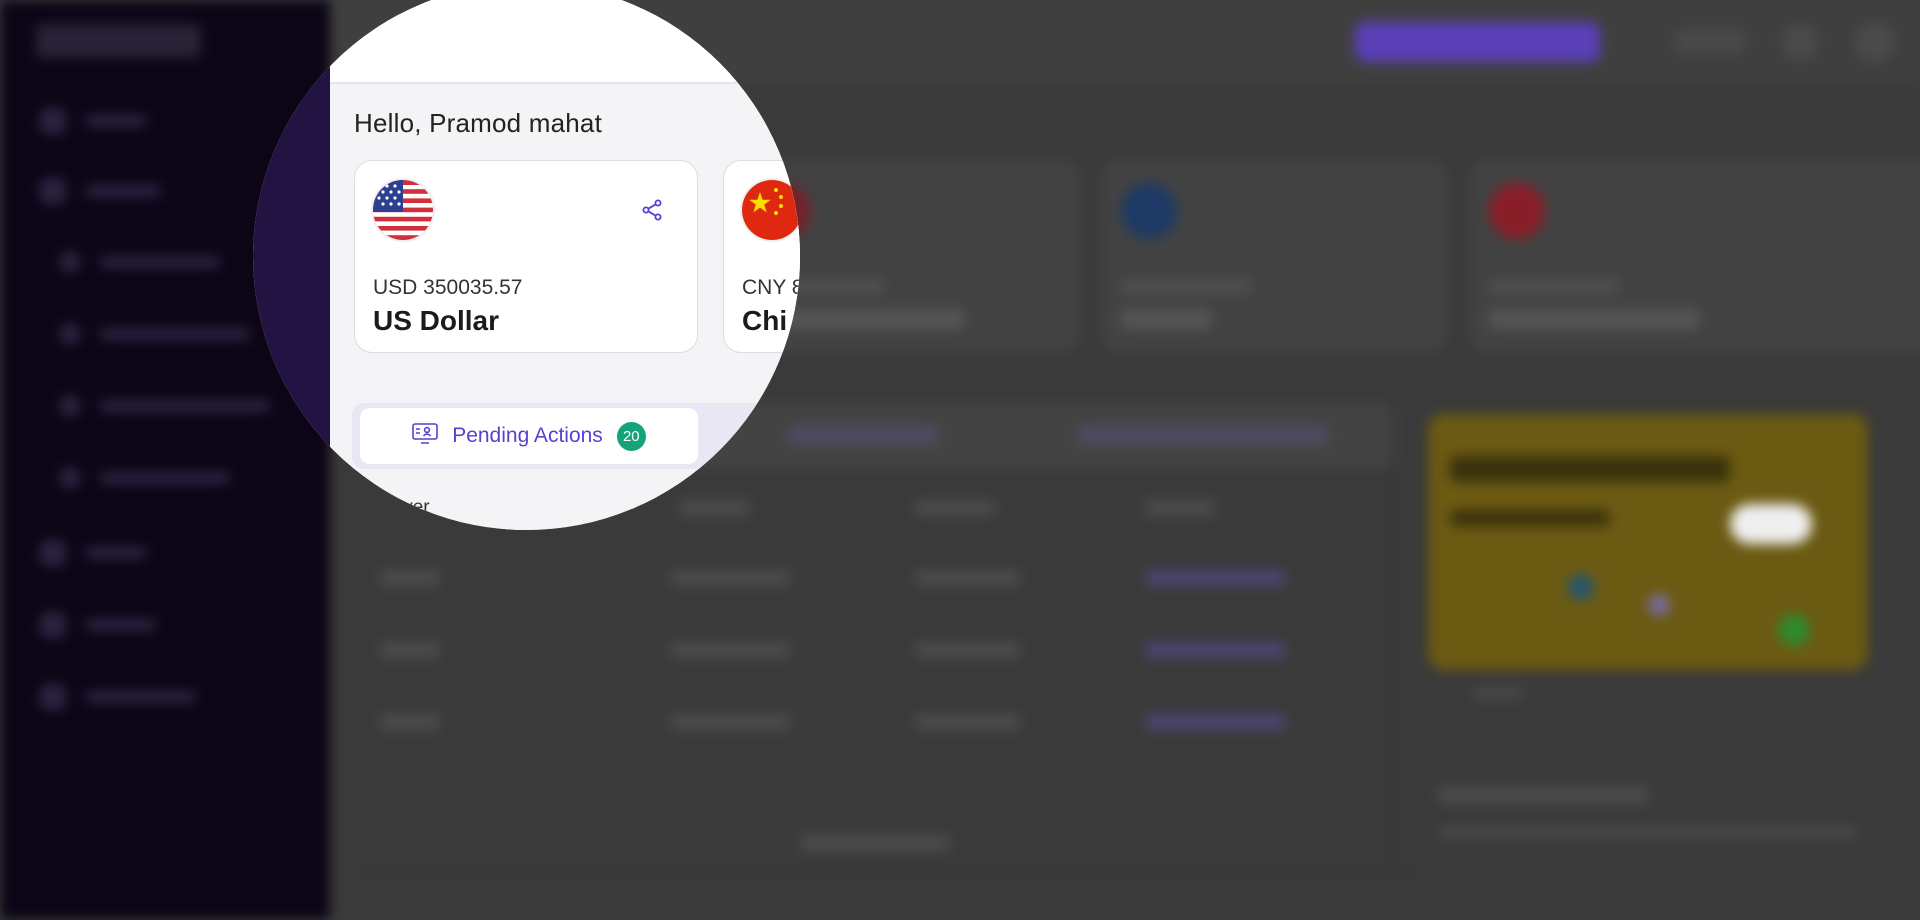  Describe the element at coordinates (771, 287) in the screenshot. I see `currency-amount: CNY 8` at that location.